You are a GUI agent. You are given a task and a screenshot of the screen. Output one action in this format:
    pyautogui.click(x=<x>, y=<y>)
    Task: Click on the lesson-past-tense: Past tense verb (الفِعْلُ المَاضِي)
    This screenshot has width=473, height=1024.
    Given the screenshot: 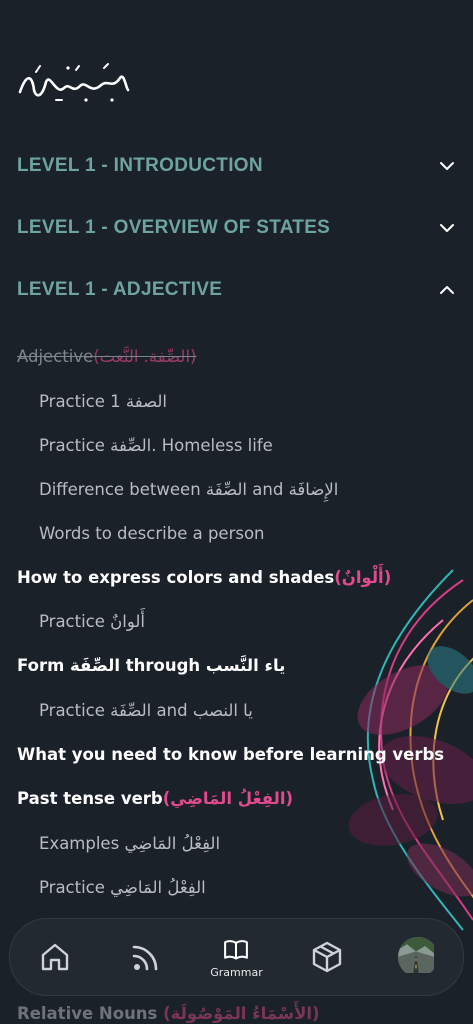 What is the action you would take?
    pyautogui.click(x=240, y=798)
    